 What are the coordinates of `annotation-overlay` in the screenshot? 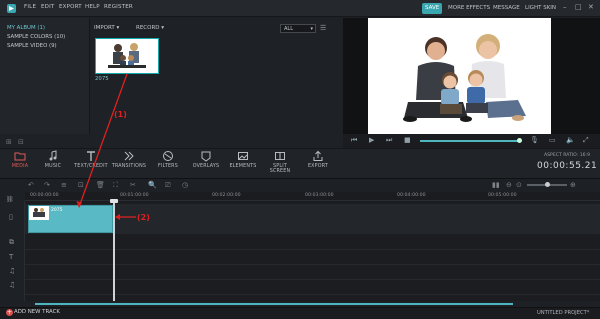 It's located at (106, 146).